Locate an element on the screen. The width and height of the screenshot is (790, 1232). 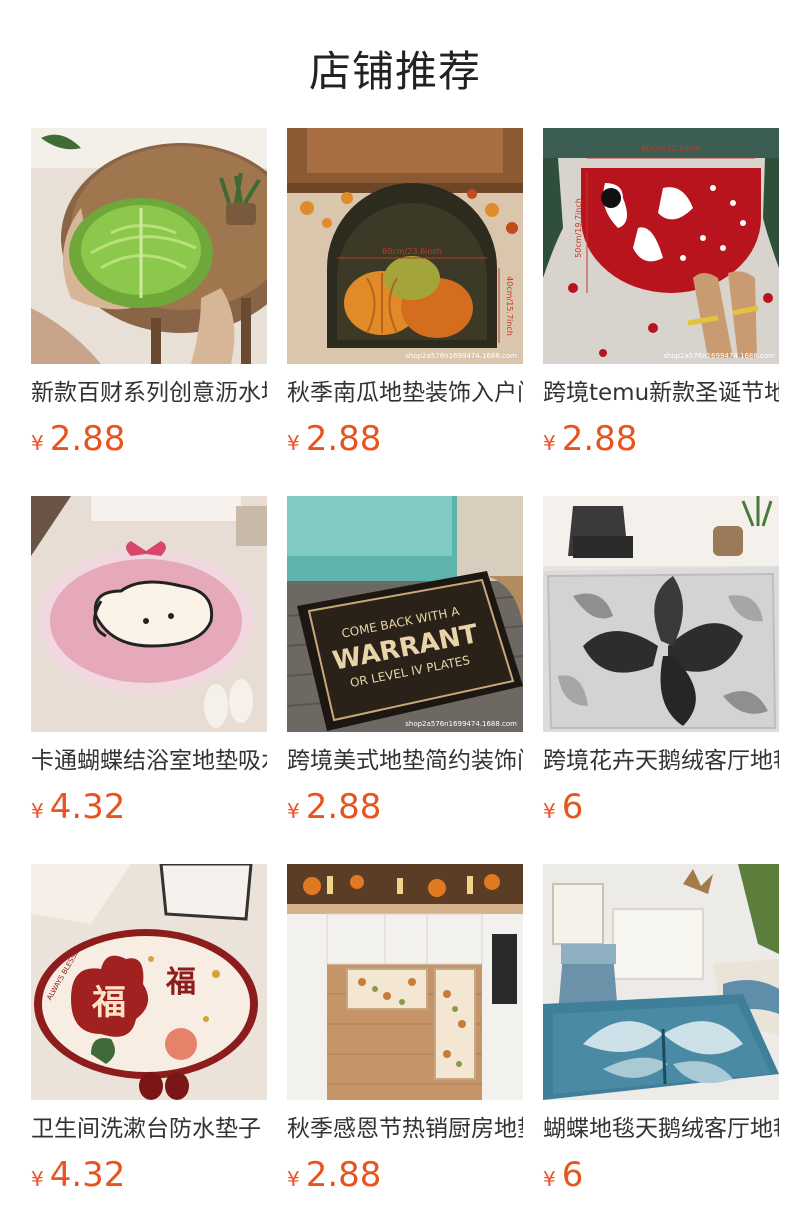
product-name: 跨境美式地垫简约装饰门垫 is located at coordinates (405, 761).